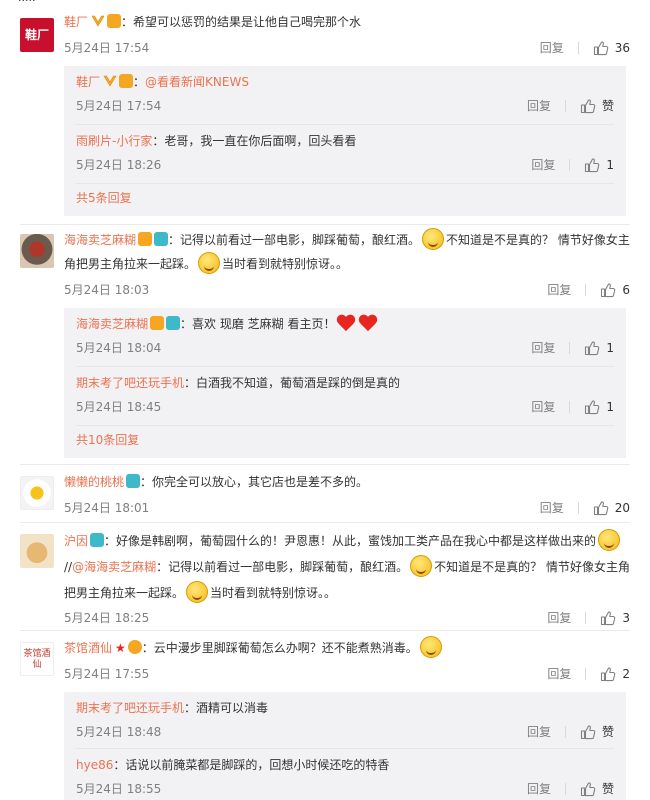 The width and height of the screenshot is (650, 800). I want to click on more-replies-link: 共5条回复, so click(345, 198).